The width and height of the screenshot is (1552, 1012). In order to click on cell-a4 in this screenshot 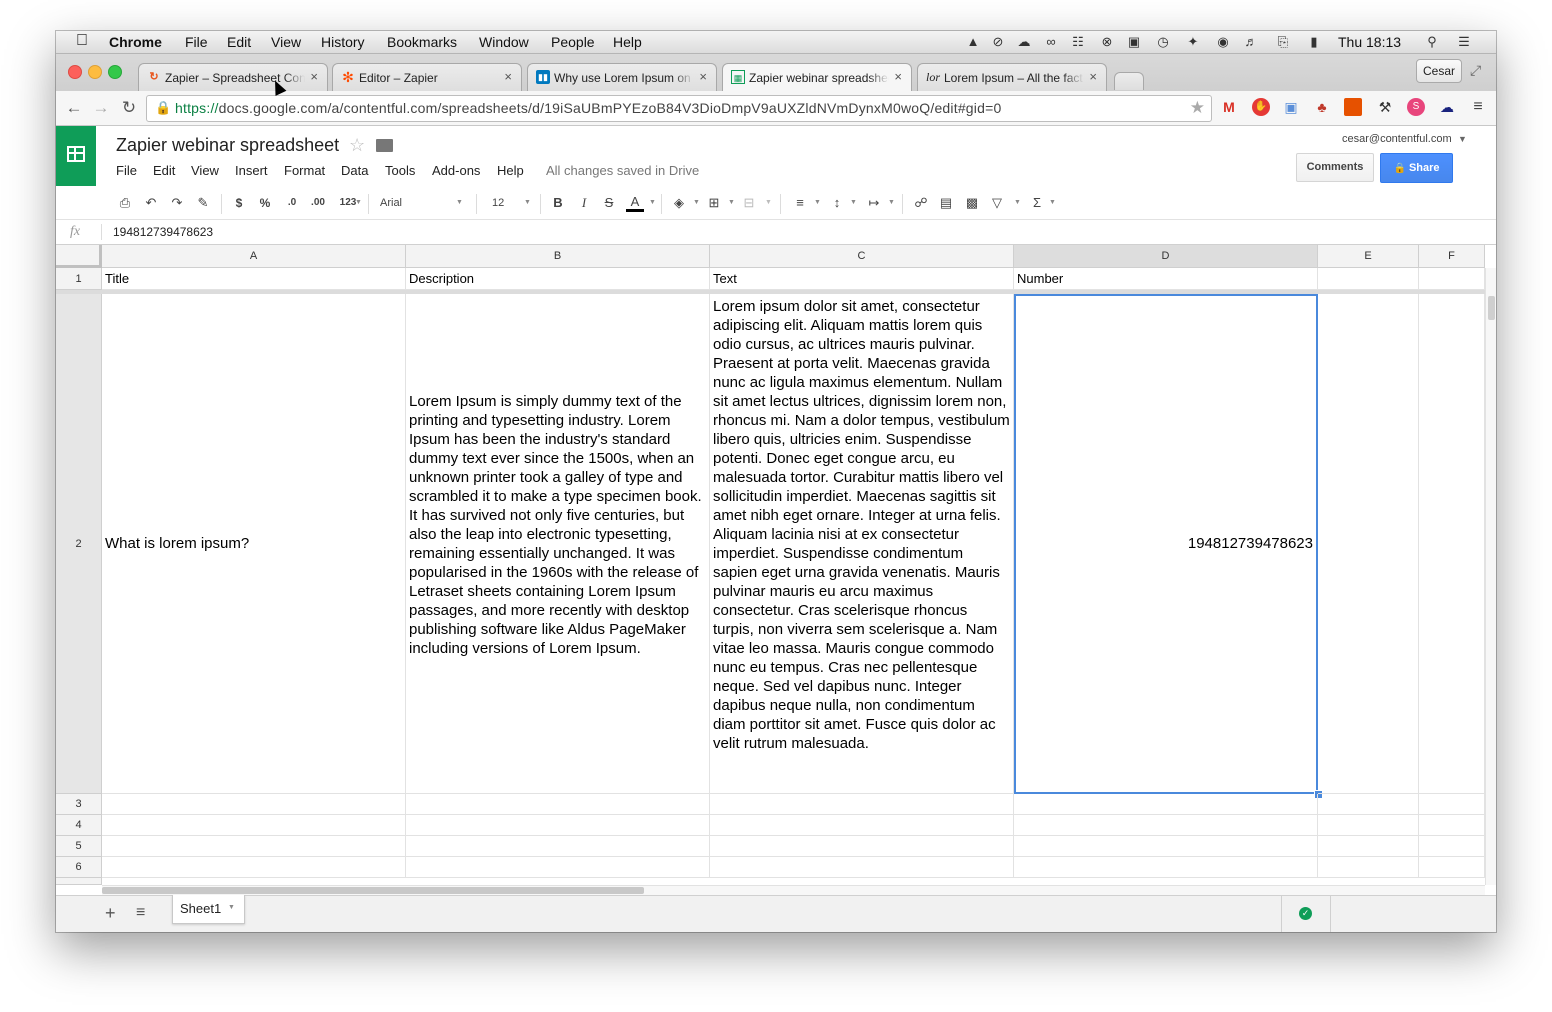, I will do `click(254, 825)`.